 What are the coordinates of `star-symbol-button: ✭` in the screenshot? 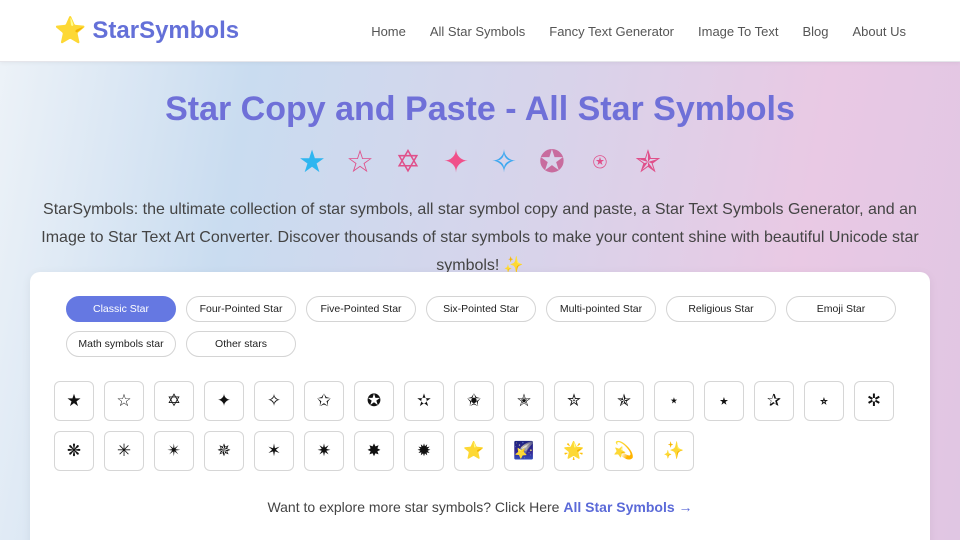 It's located at (524, 401).